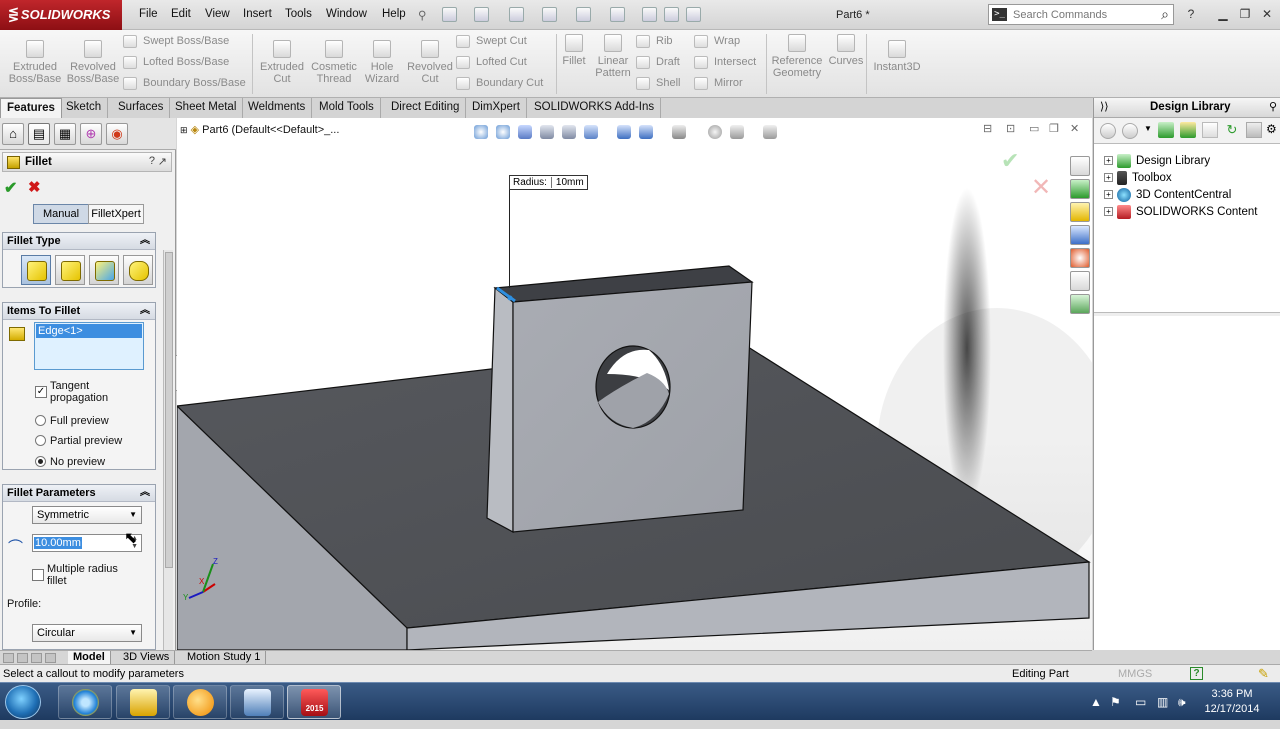 The image size is (1280, 729). What do you see at coordinates (188, 41) in the screenshot?
I see `swept-boss-button: Swept Boss/Base` at bounding box center [188, 41].